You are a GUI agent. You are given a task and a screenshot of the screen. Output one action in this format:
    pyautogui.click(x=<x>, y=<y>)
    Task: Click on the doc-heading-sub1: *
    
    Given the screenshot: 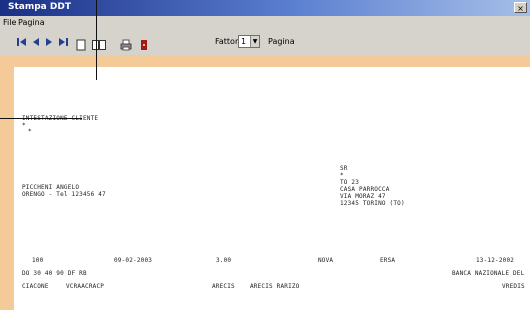 What is the action you would take?
    pyautogui.click(x=24, y=125)
    